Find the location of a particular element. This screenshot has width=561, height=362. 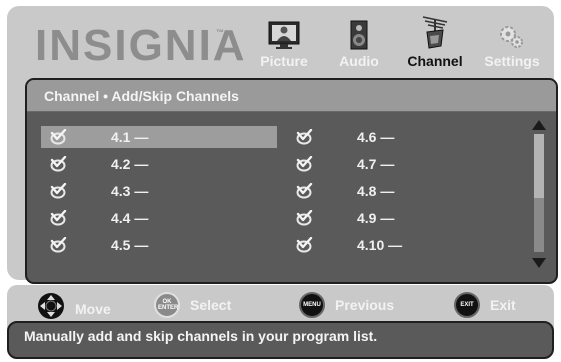

menu-button-text: MENU is located at coordinates (312, 305).